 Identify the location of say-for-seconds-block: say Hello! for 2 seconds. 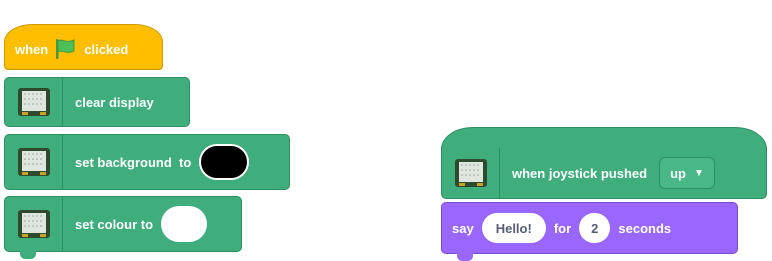
(589, 228).